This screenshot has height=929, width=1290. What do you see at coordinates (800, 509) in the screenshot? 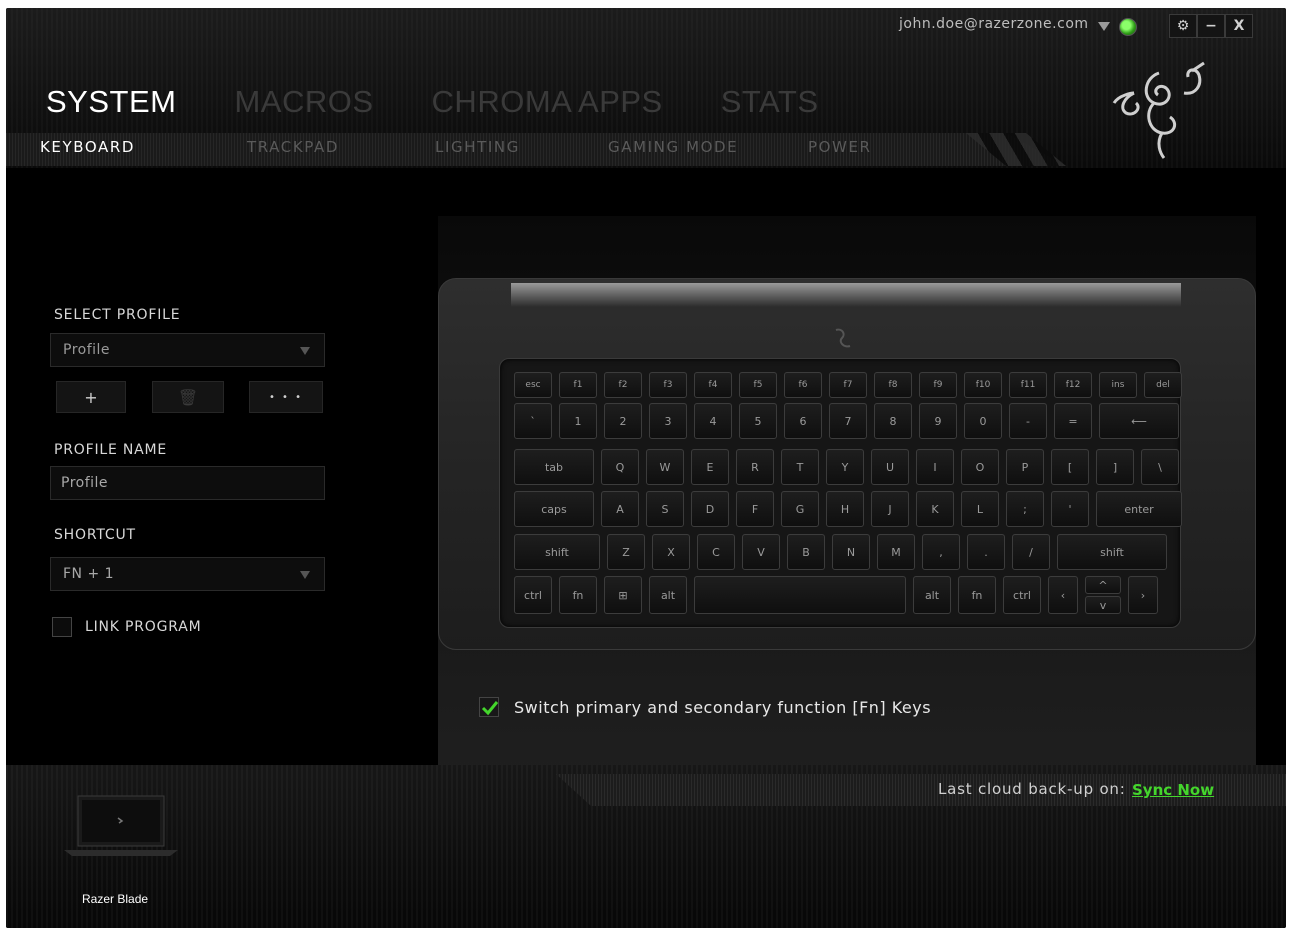
I see `key-r3c5: G` at bounding box center [800, 509].